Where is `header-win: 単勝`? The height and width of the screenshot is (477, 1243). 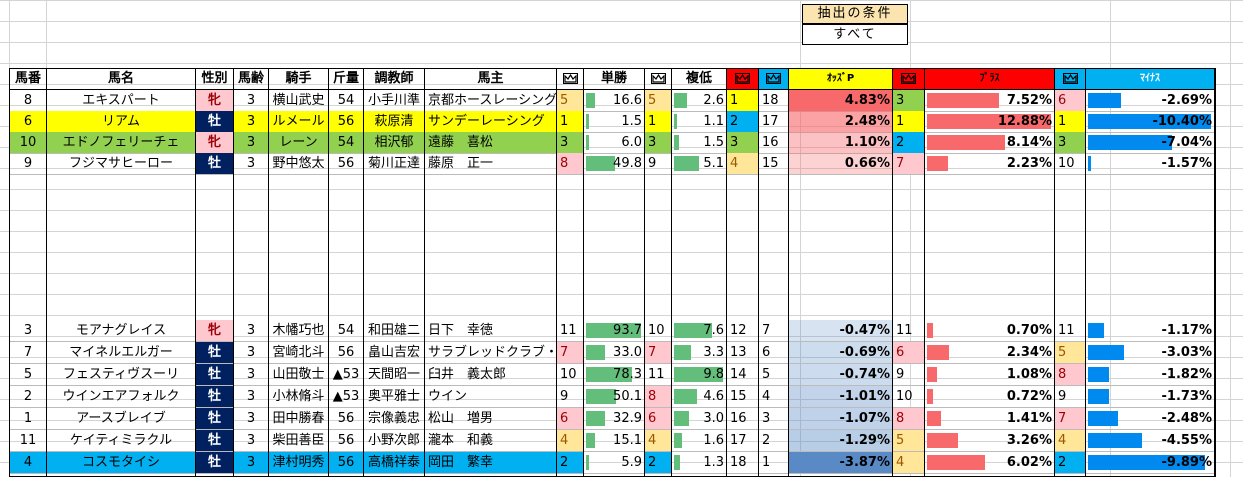
header-win: 単勝 is located at coordinates (614, 79).